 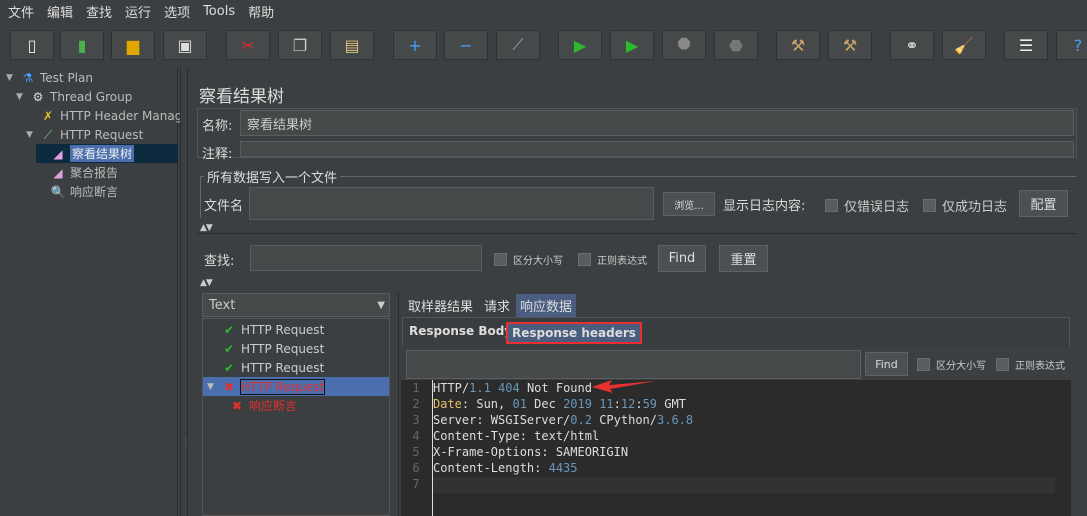 What do you see at coordinates (612, 259) in the screenshot?
I see `regex-checkbox: 正则表达式` at bounding box center [612, 259].